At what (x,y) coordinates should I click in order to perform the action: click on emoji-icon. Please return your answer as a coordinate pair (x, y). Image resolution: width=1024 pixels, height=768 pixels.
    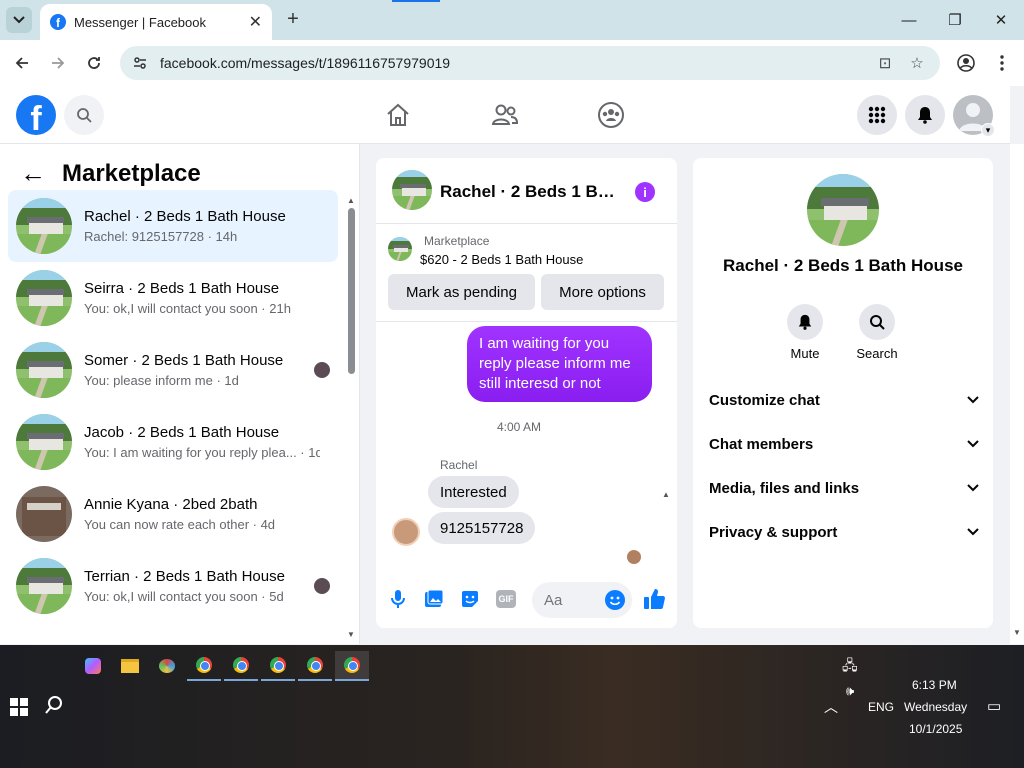
    Looking at the image, I should click on (615, 600).